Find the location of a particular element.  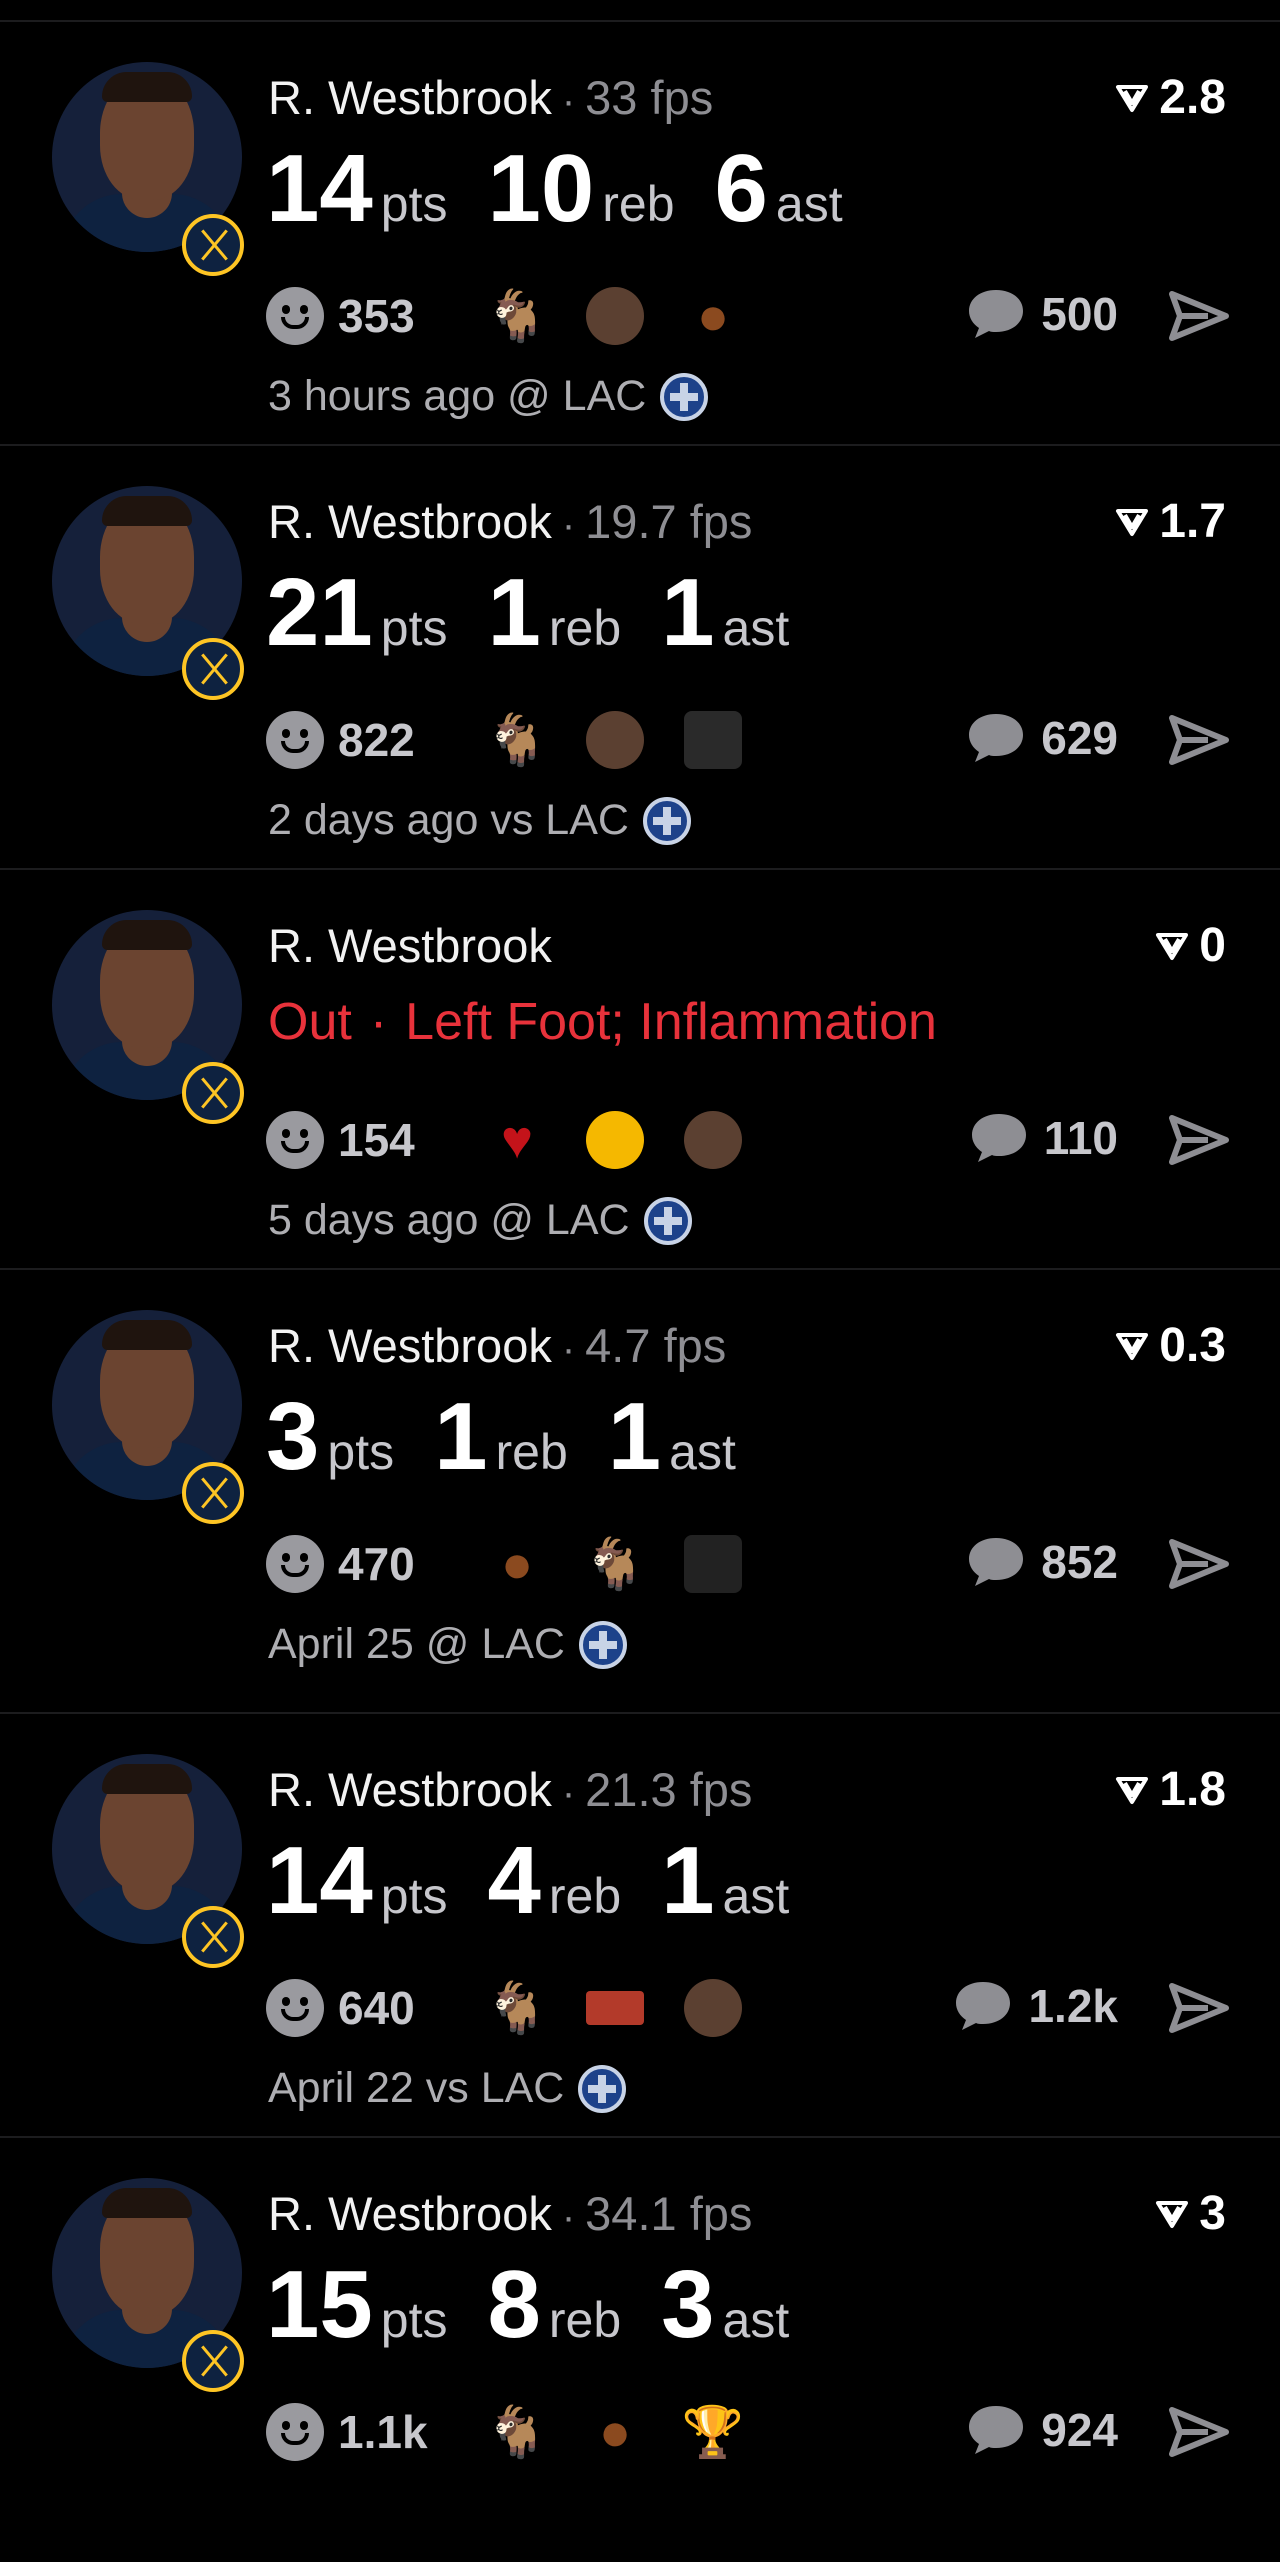

game-meta: April 22 vs LAC is located at coordinates (447, 2088).